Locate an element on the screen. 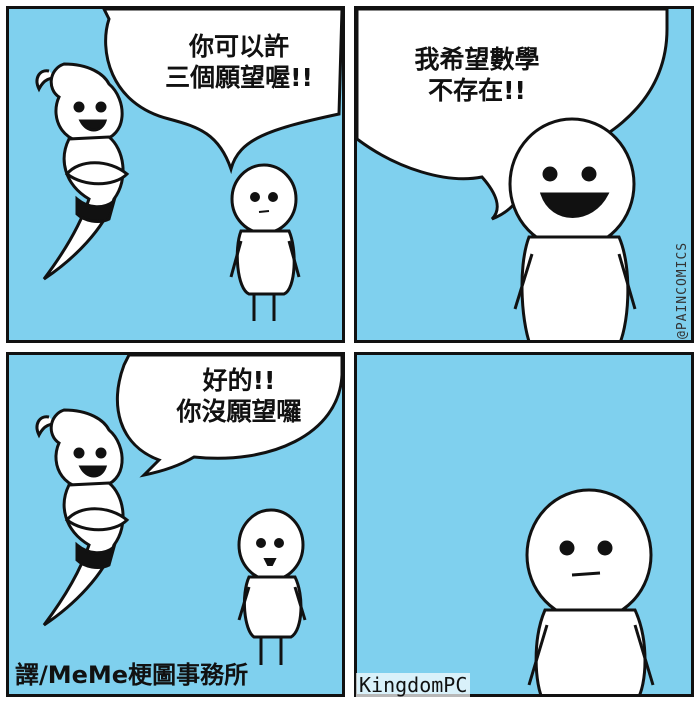  speech-bubble-text: 你可以許 三個願望喔!! is located at coordinates (239, 62).